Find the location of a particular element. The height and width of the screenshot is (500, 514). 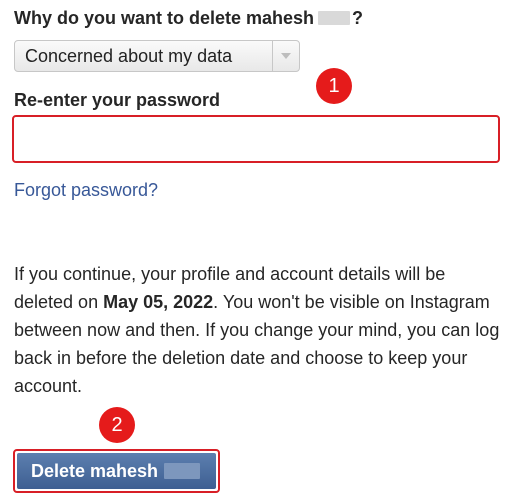

forgot-password-link: Forgot password? is located at coordinates (86, 190).